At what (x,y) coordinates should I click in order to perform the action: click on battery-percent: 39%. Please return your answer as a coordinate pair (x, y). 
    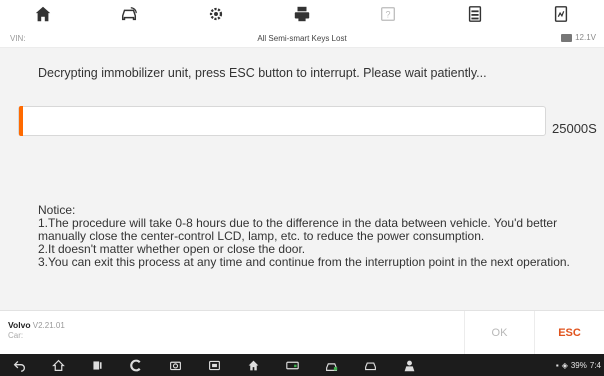
    Looking at the image, I should click on (578, 365).